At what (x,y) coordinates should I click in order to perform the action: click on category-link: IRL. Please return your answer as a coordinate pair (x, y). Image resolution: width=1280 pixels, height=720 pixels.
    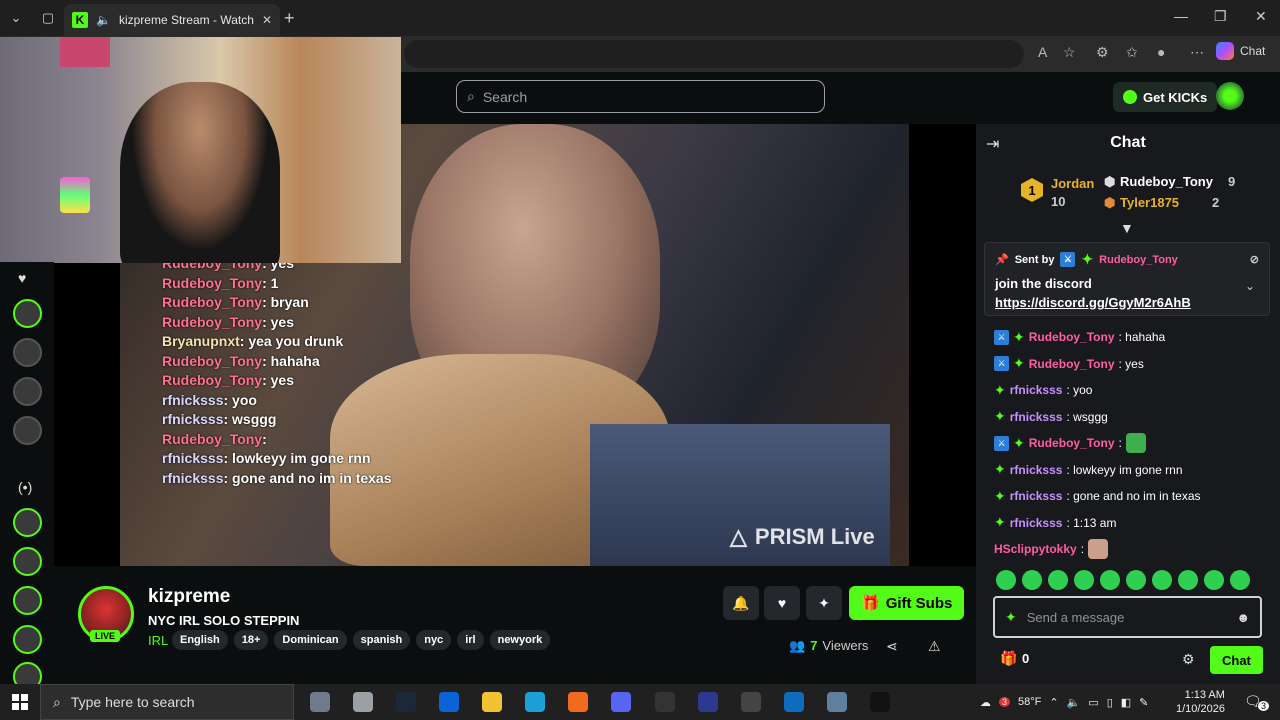
    Looking at the image, I should click on (158, 640).